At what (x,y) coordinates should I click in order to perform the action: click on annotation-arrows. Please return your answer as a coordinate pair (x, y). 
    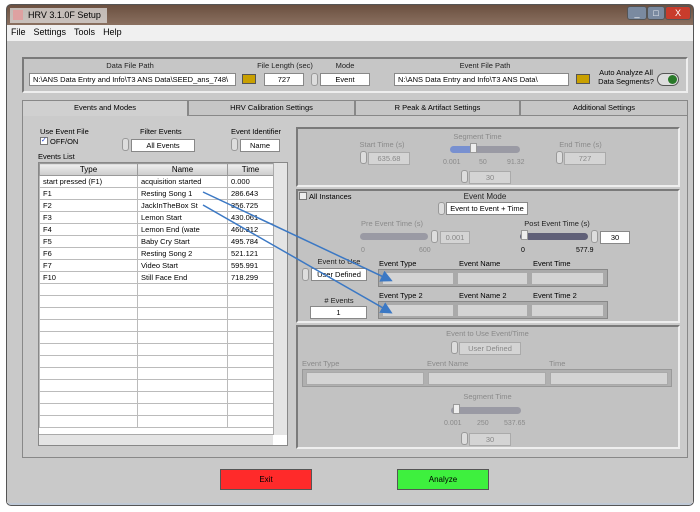
    Looking at the image, I should click on (297, 252).